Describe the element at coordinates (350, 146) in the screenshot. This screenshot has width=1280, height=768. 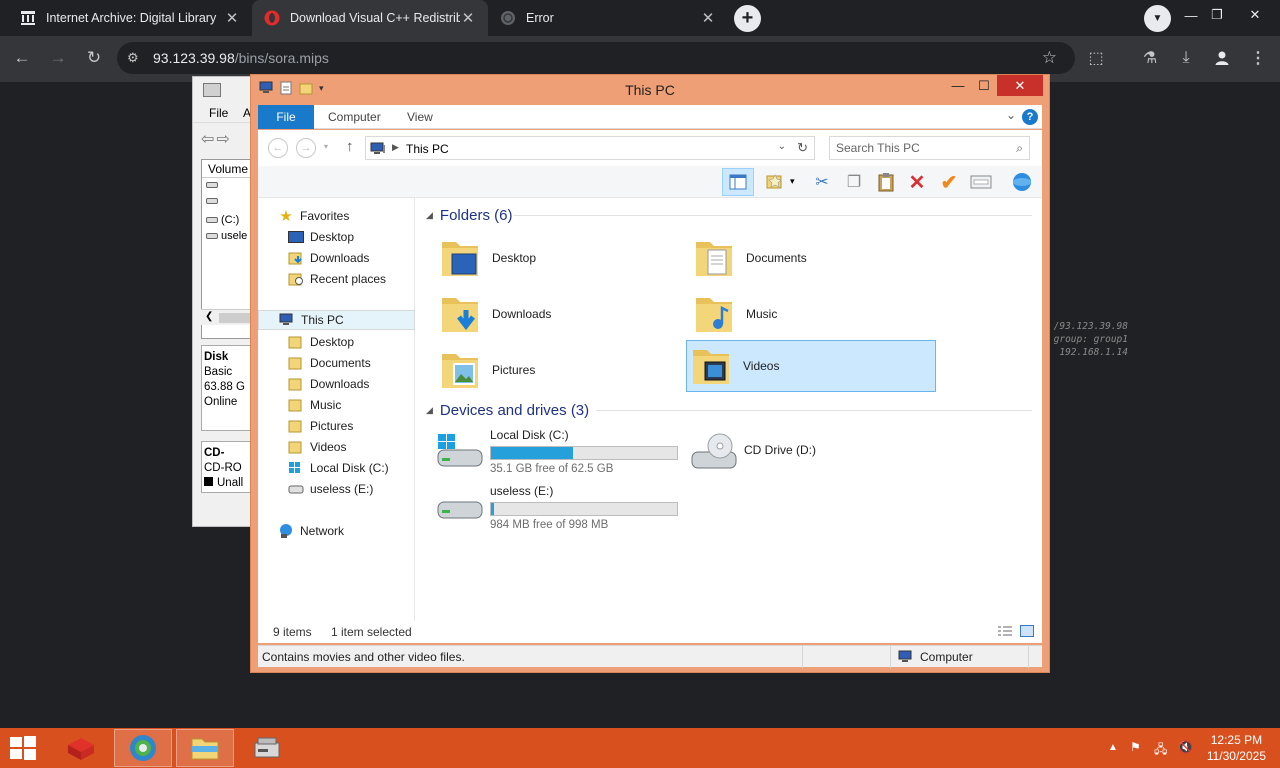
I see `up-arrow-icon: ↑` at that location.